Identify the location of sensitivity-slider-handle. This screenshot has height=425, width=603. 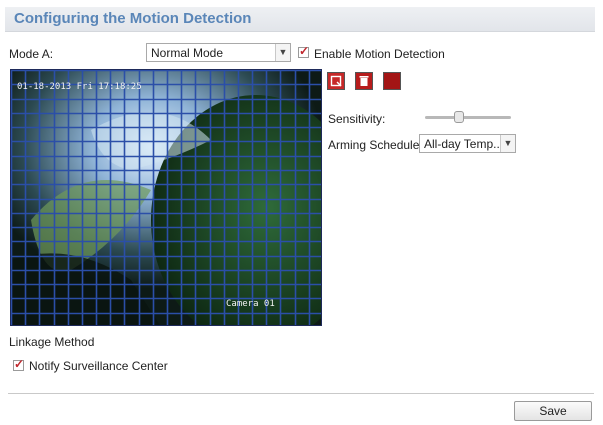
(459, 117).